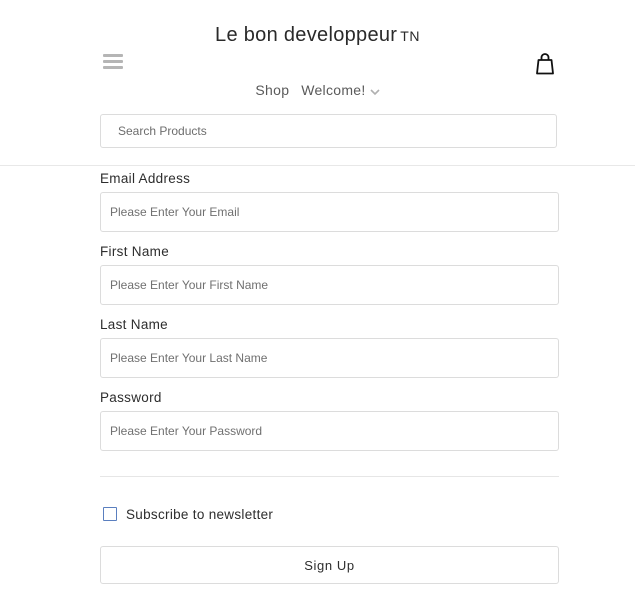 Image resolution: width=635 pixels, height=594 pixels. Describe the element at coordinates (329, 358) in the screenshot. I see `last-name-field` at that location.